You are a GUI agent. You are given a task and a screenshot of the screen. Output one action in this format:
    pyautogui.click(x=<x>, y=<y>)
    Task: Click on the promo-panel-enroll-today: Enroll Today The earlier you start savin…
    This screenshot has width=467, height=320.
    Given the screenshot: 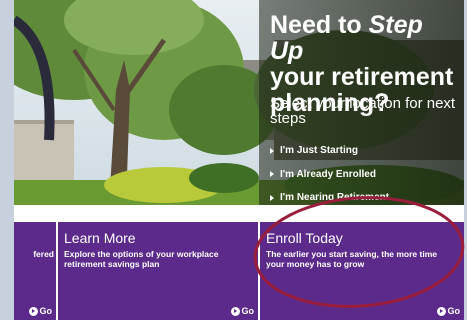 What is the action you would take?
    pyautogui.click(x=362, y=271)
    